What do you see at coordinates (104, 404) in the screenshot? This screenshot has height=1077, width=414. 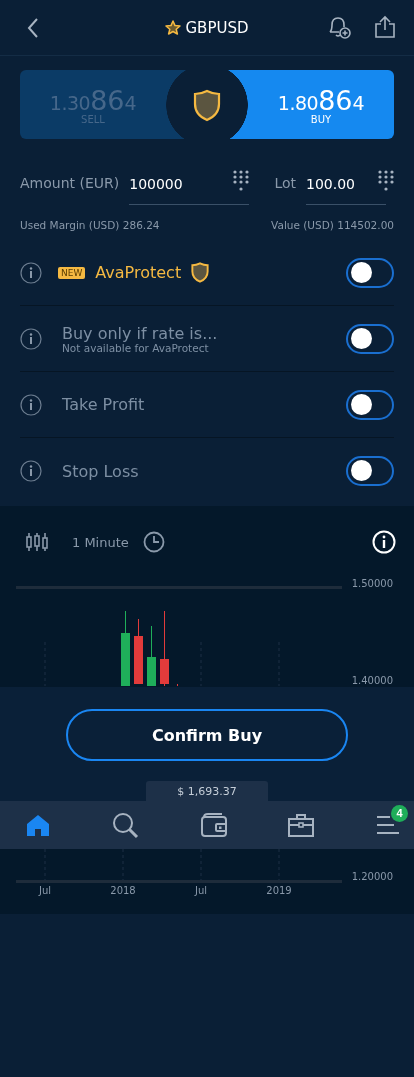 I see `option-label: Take Profit` at bounding box center [104, 404].